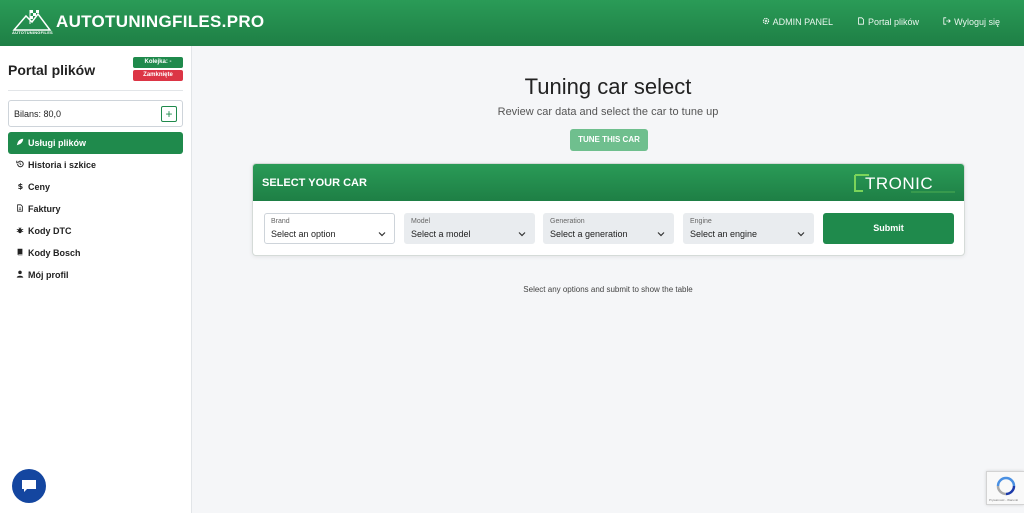 The width and height of the screenshot is (1024, 513). Describe the element at coordinates (169, 114) in the screenshot. I see `add-balance-button: +` at that location.